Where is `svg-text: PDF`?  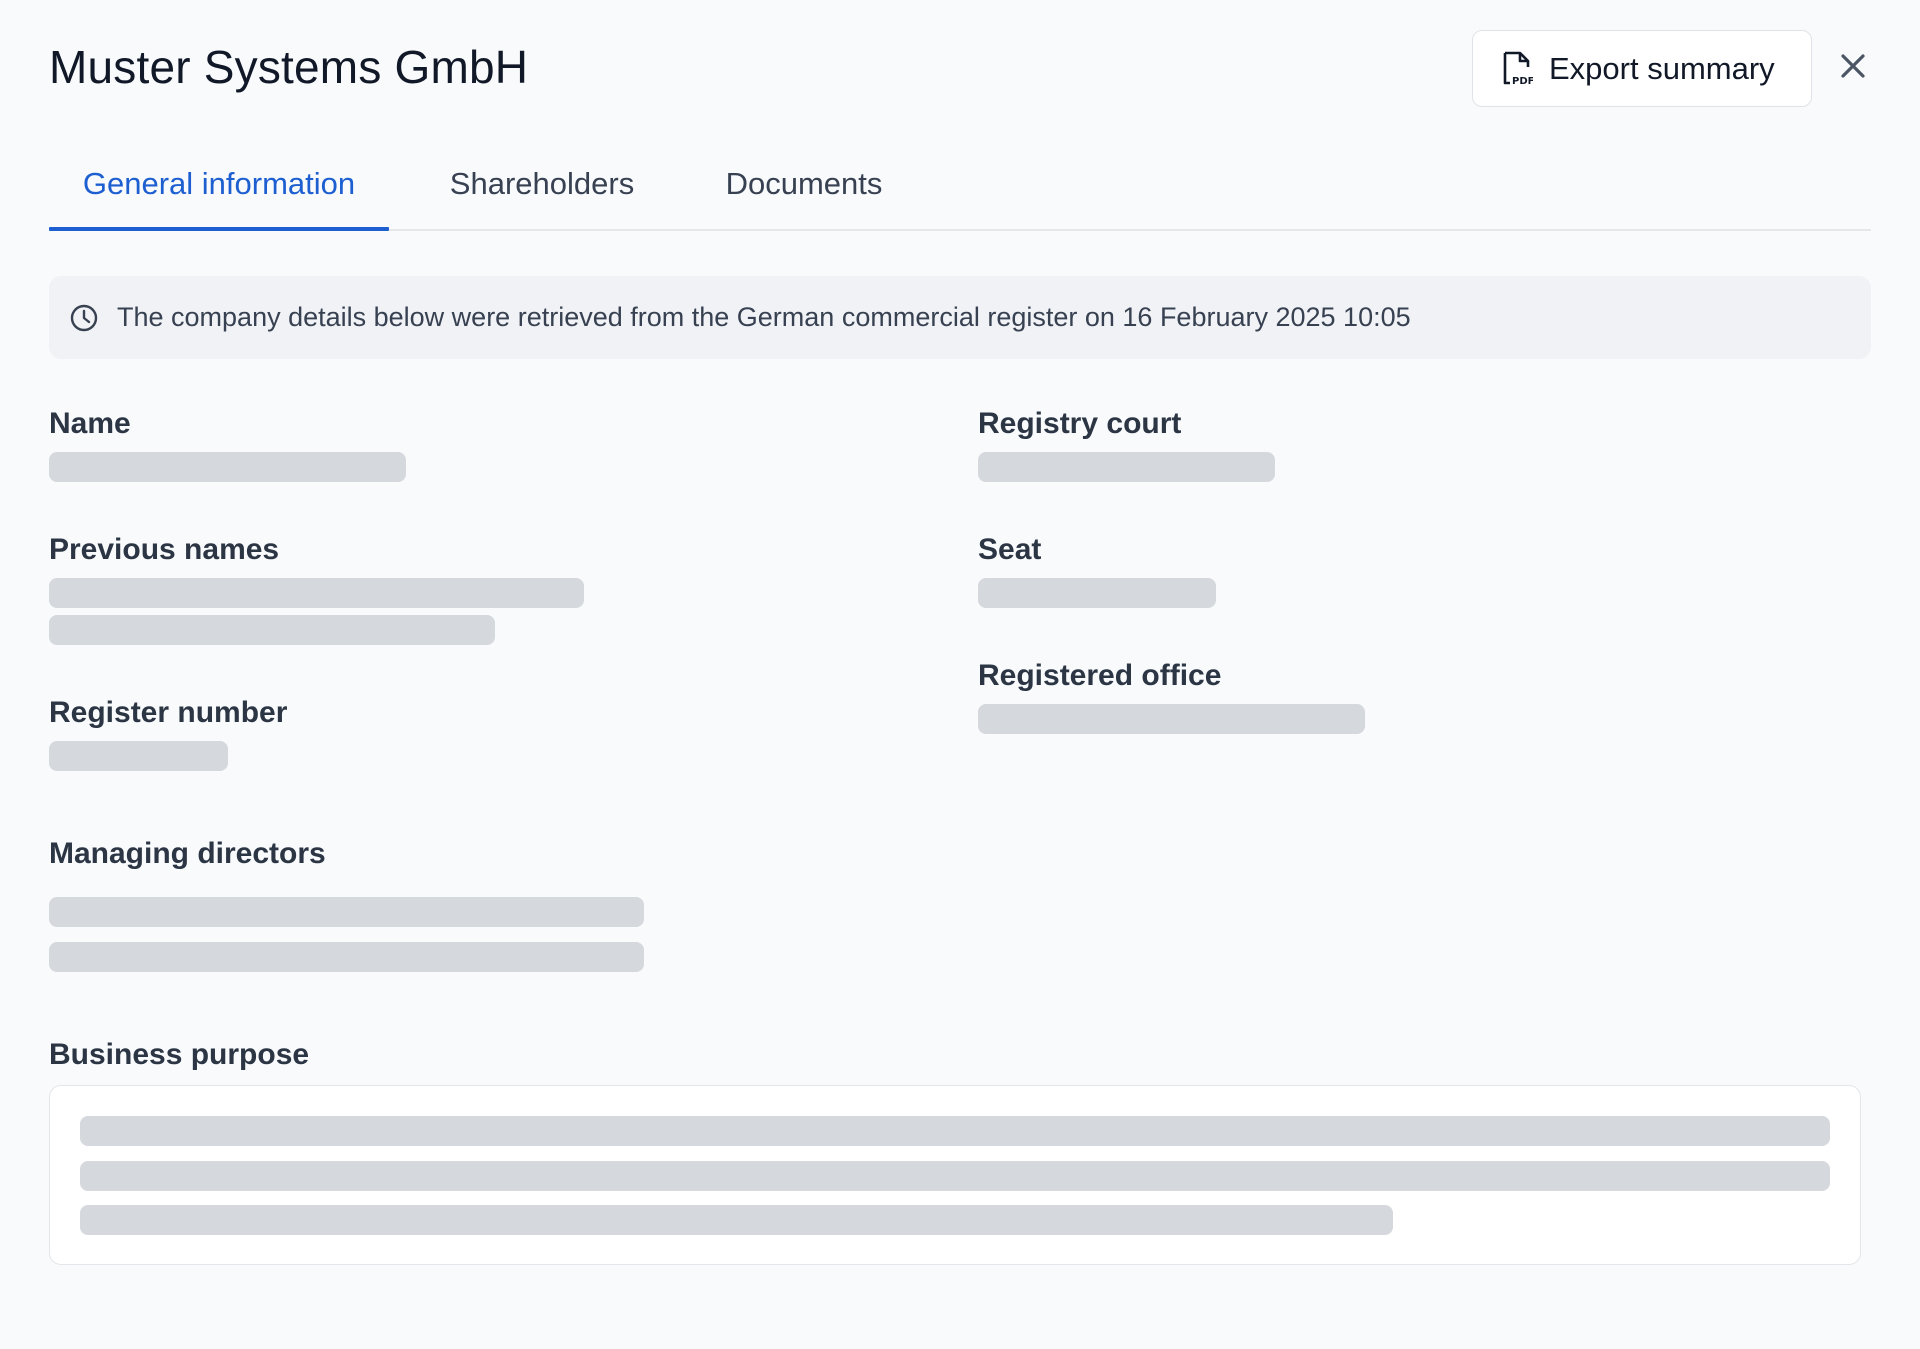
svg-text: PDF is located at coordinates (1522, 81).